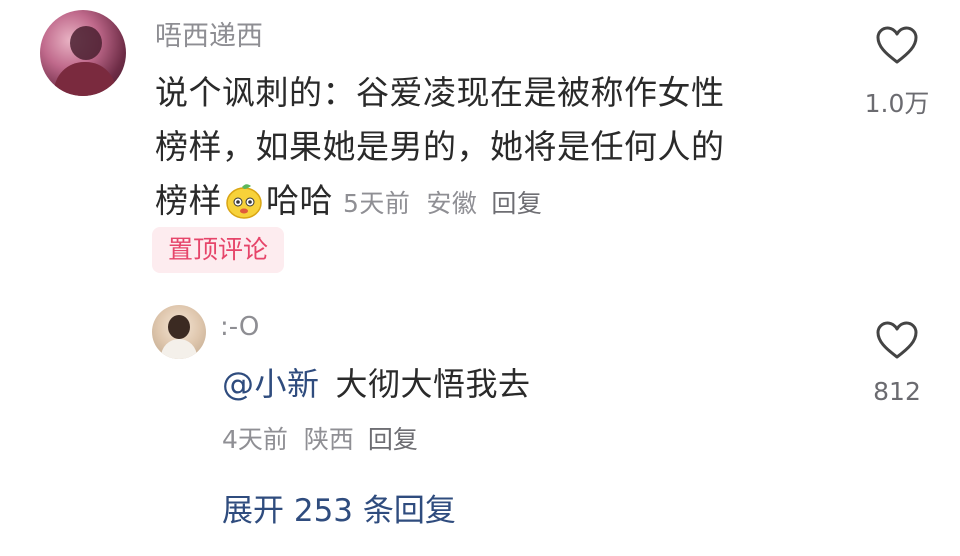 Image resolution: width=960 pixels, height=556 pixels. I want to click on comment-text-line: 榜样 哈哈 5天前 安徽 回复, so click(495, 202).